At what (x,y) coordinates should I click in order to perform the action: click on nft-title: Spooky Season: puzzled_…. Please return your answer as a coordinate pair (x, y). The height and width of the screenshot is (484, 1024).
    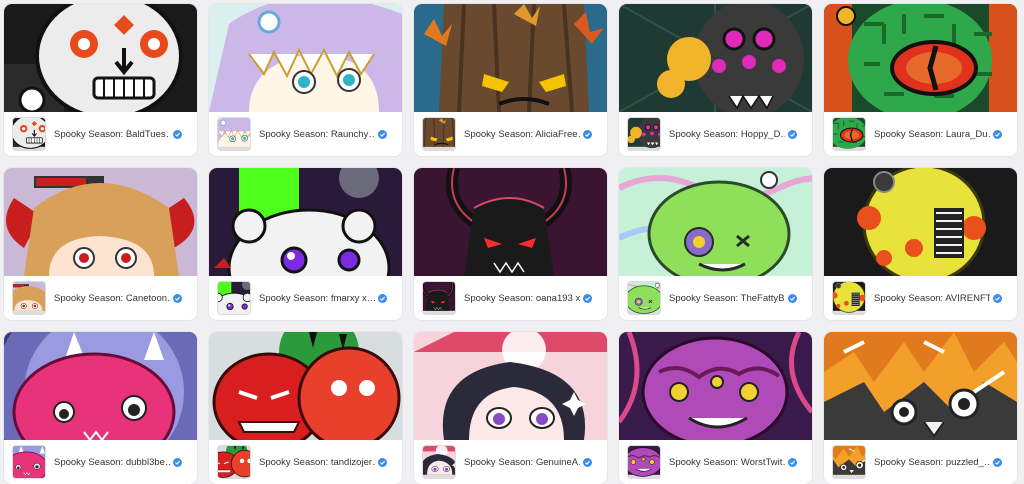
    Looking at the image, I should click on (932, 462).